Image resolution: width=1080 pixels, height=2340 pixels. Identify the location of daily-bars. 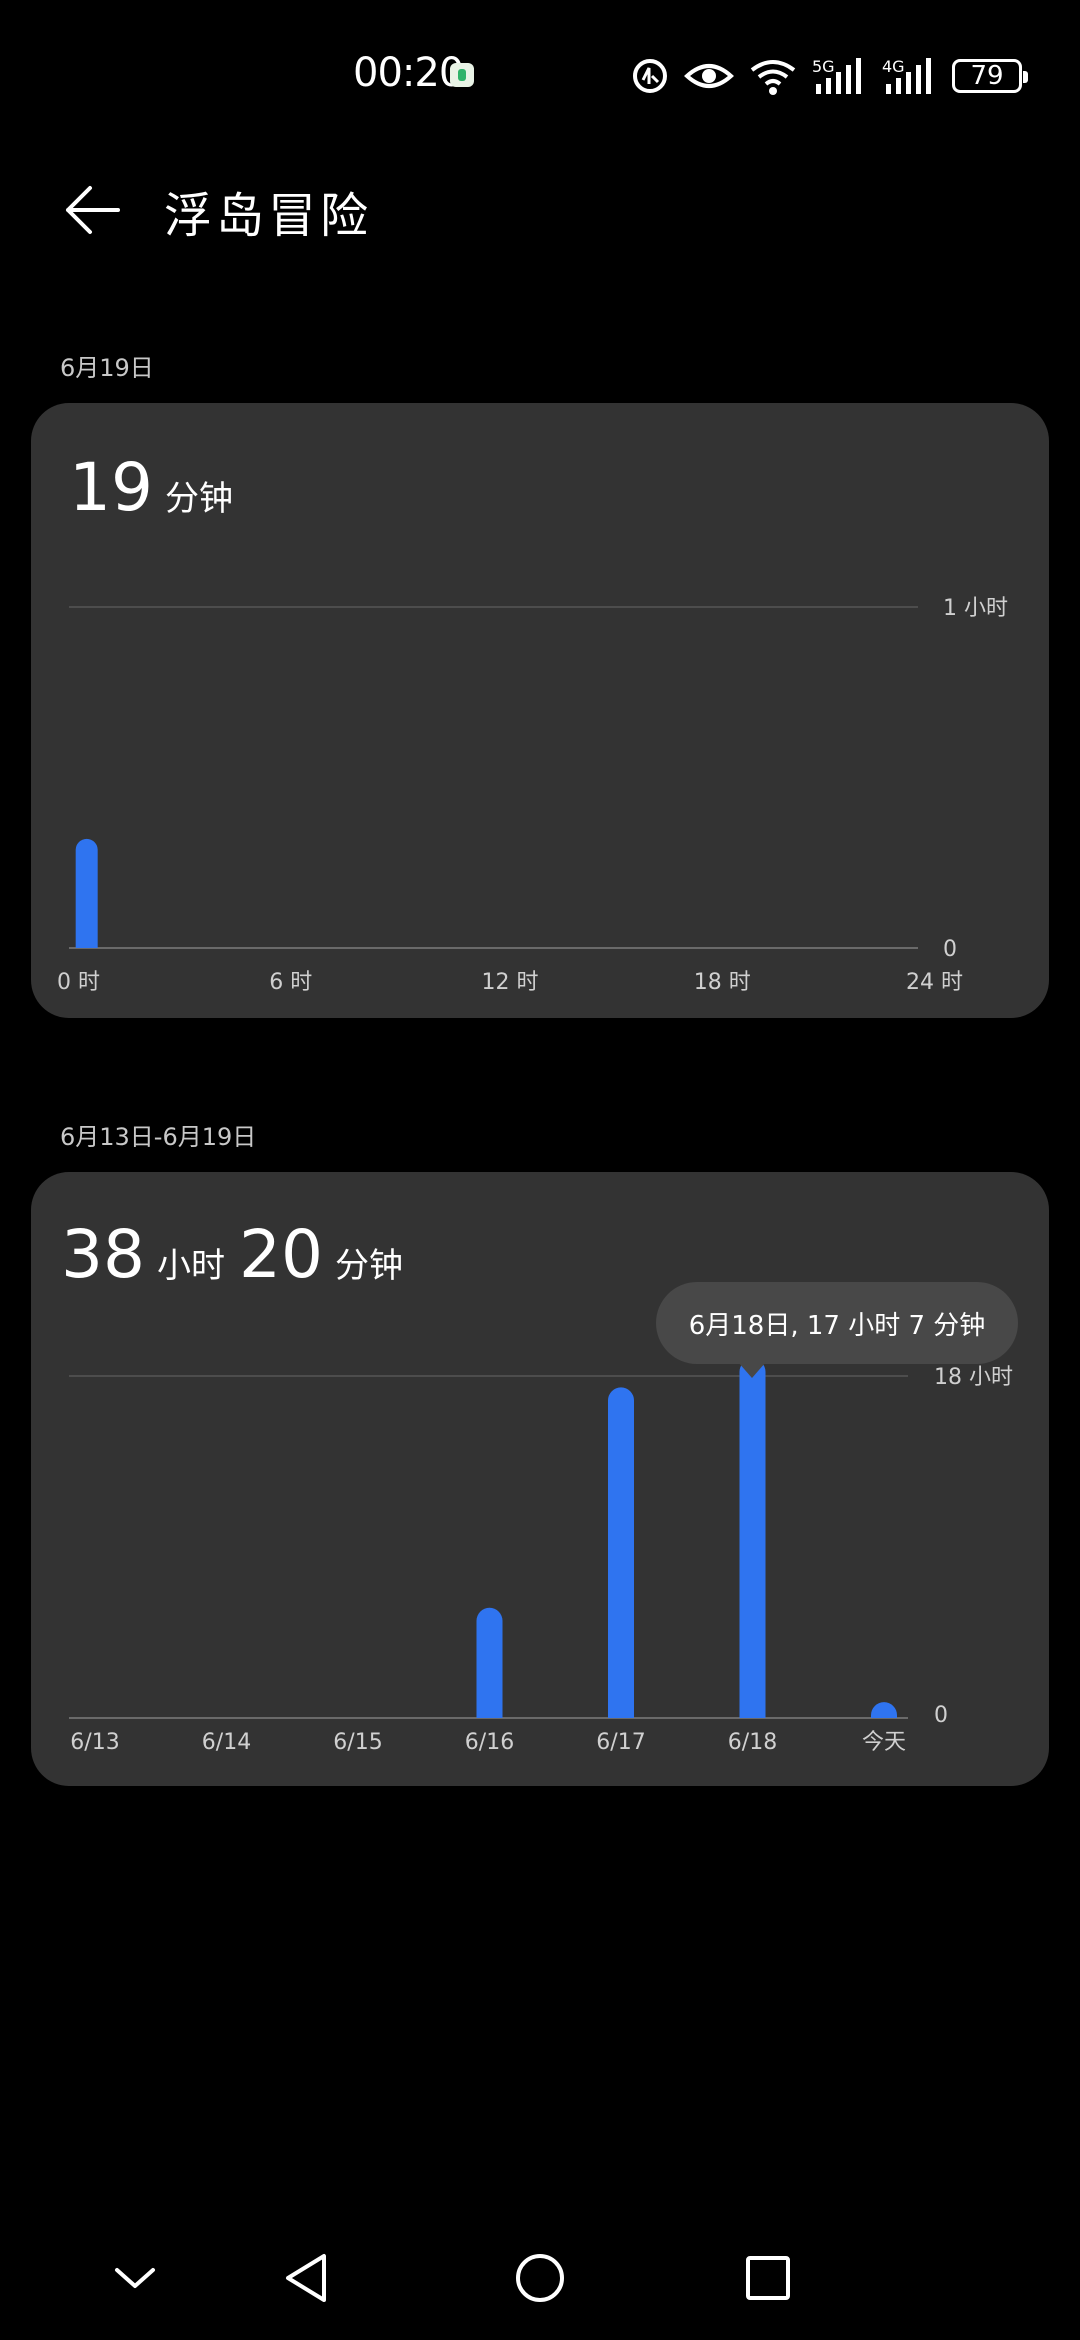
(86, 893).